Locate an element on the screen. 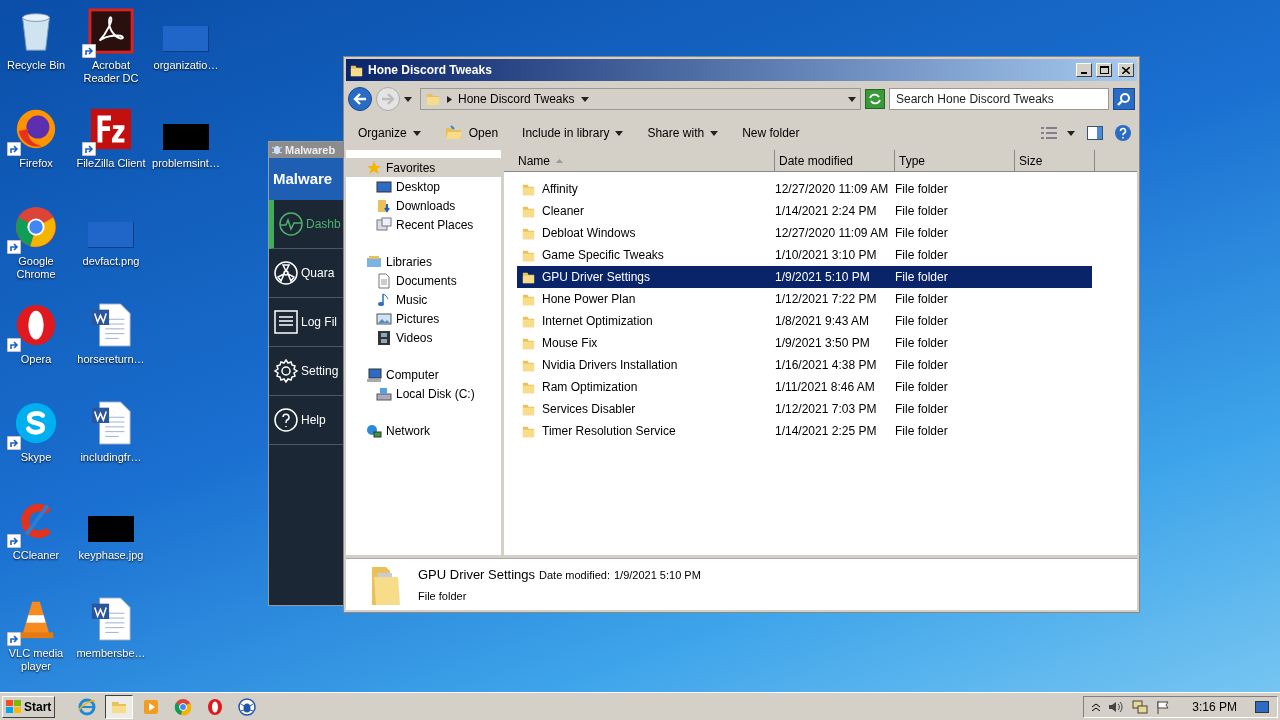  nav-group-item: Favorites is located at coordinates (423, 167).